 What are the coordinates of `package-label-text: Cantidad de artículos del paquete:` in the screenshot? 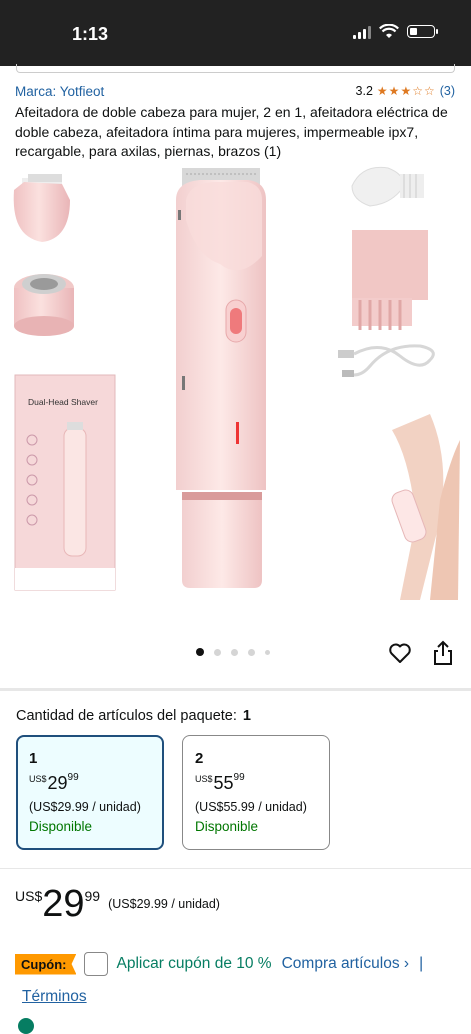 It's located at (126, 716).